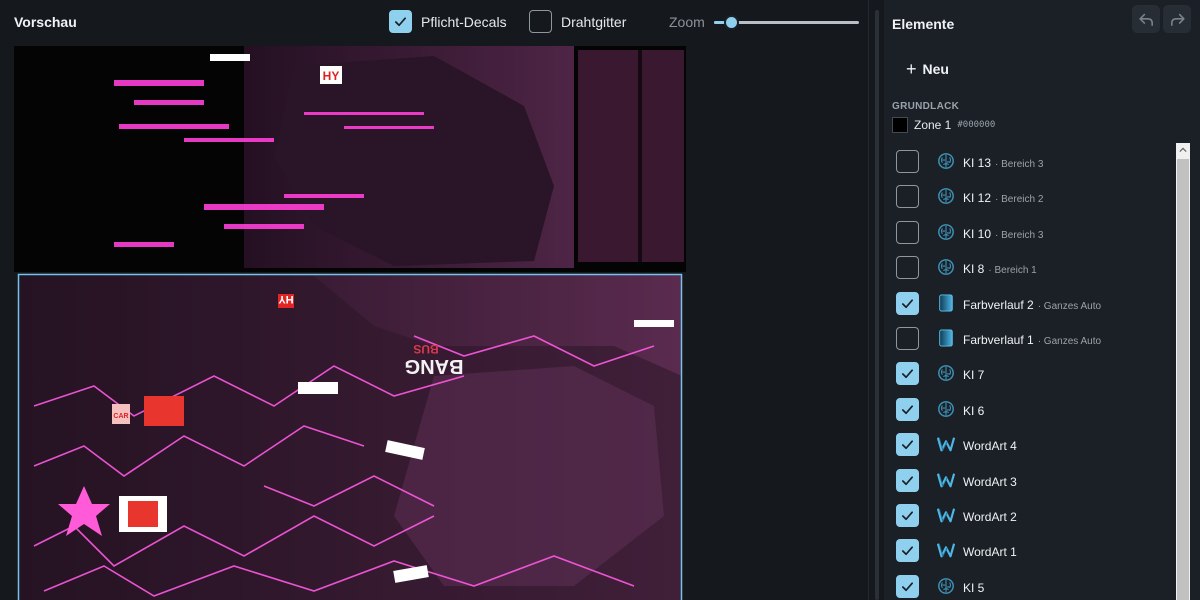  What do you see at coordinates (1069, 341) in the screenshot?
I see `element-scope: · Ganzes Auto` at bounding box center [1069, 341].